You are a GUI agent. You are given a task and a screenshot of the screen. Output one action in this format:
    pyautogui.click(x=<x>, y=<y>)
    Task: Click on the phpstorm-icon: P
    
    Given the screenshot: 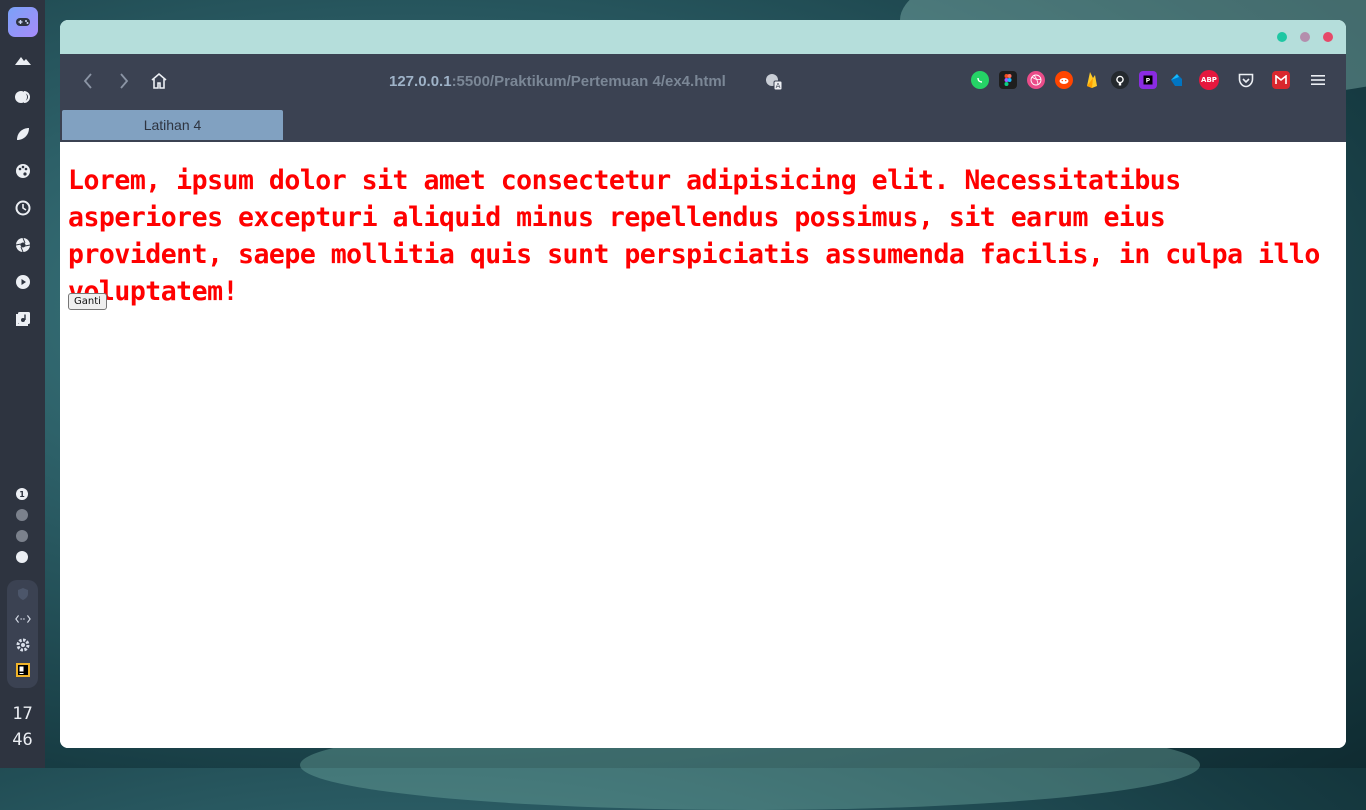 What is the action you would take?
    pyautogui.click(x=1148, y=80)
    